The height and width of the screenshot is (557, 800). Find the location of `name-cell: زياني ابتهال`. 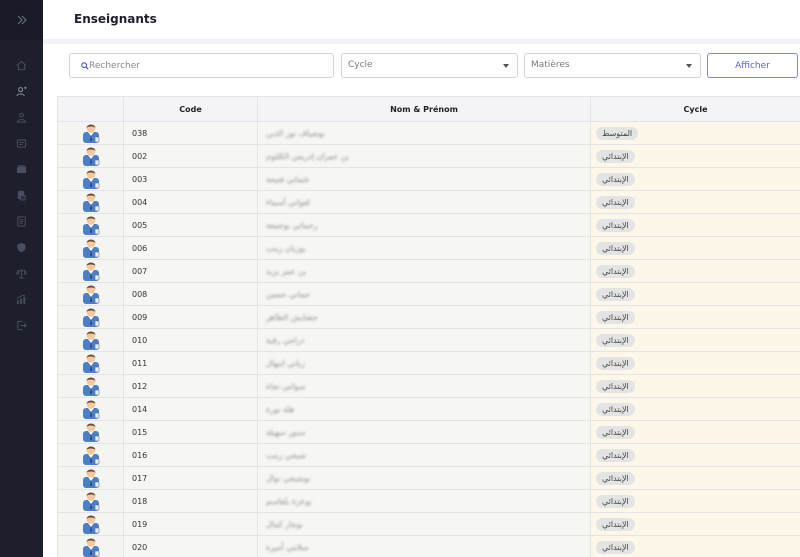

name-cell: زياني ابتهال is located at coordinates (424, 363).